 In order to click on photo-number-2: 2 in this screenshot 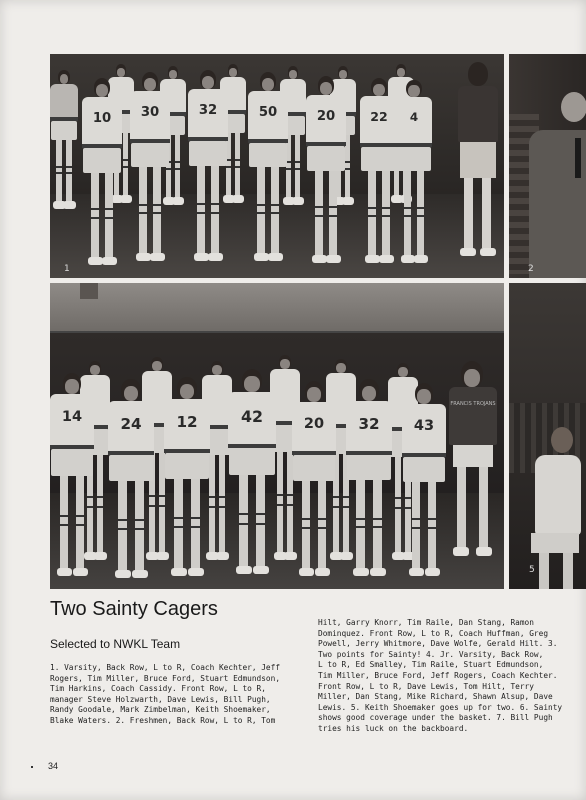, I will do `click(531, 269)`.